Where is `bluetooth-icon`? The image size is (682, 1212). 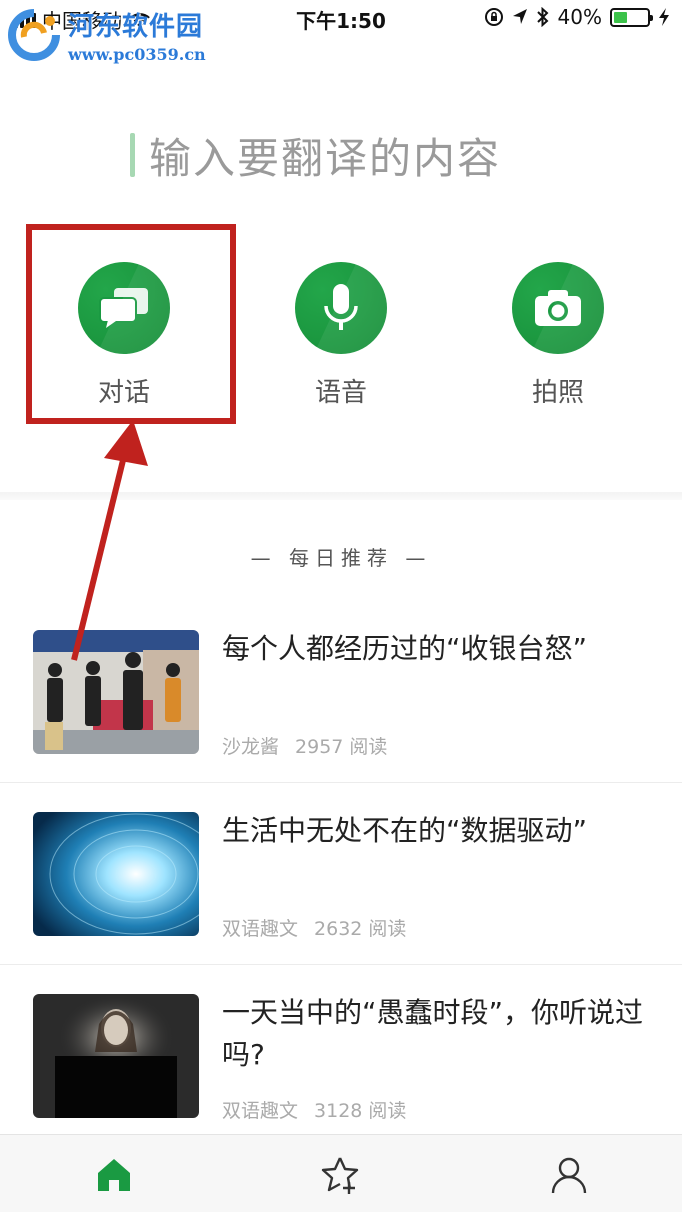
bluetooth-icon is located at coordinates (542, 17).